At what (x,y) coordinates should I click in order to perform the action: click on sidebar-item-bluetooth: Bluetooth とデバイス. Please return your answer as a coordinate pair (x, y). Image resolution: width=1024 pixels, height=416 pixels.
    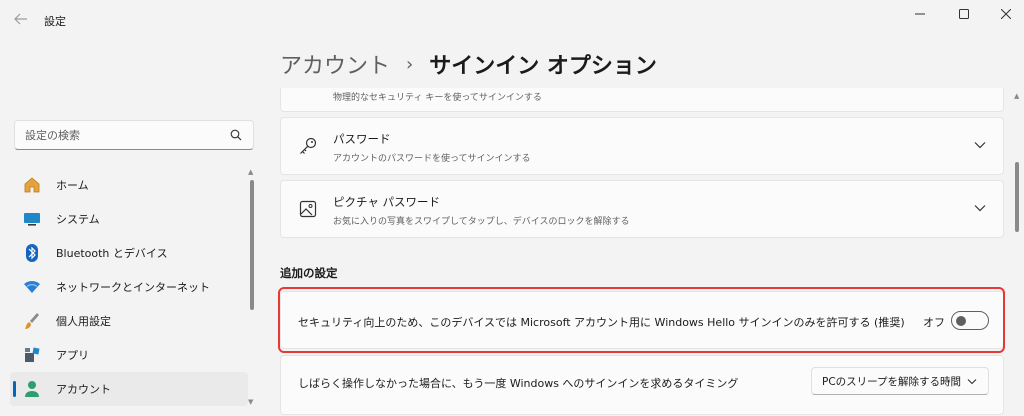
    Looking at the image, I should click on (129, 253).